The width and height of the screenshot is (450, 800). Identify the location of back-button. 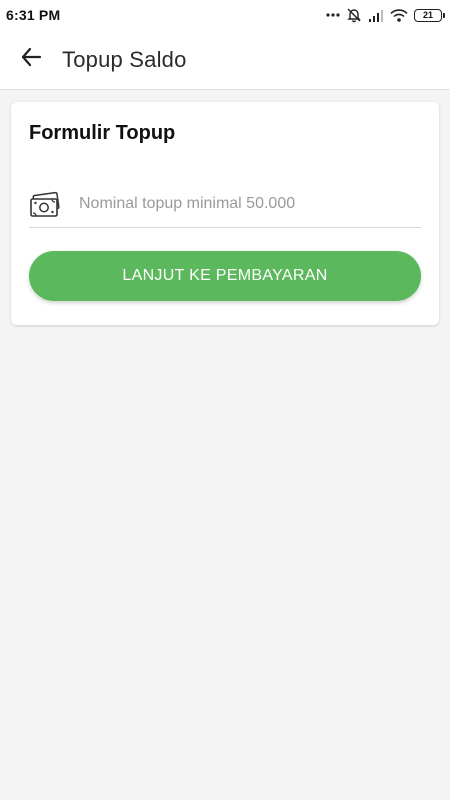
(31, 60).